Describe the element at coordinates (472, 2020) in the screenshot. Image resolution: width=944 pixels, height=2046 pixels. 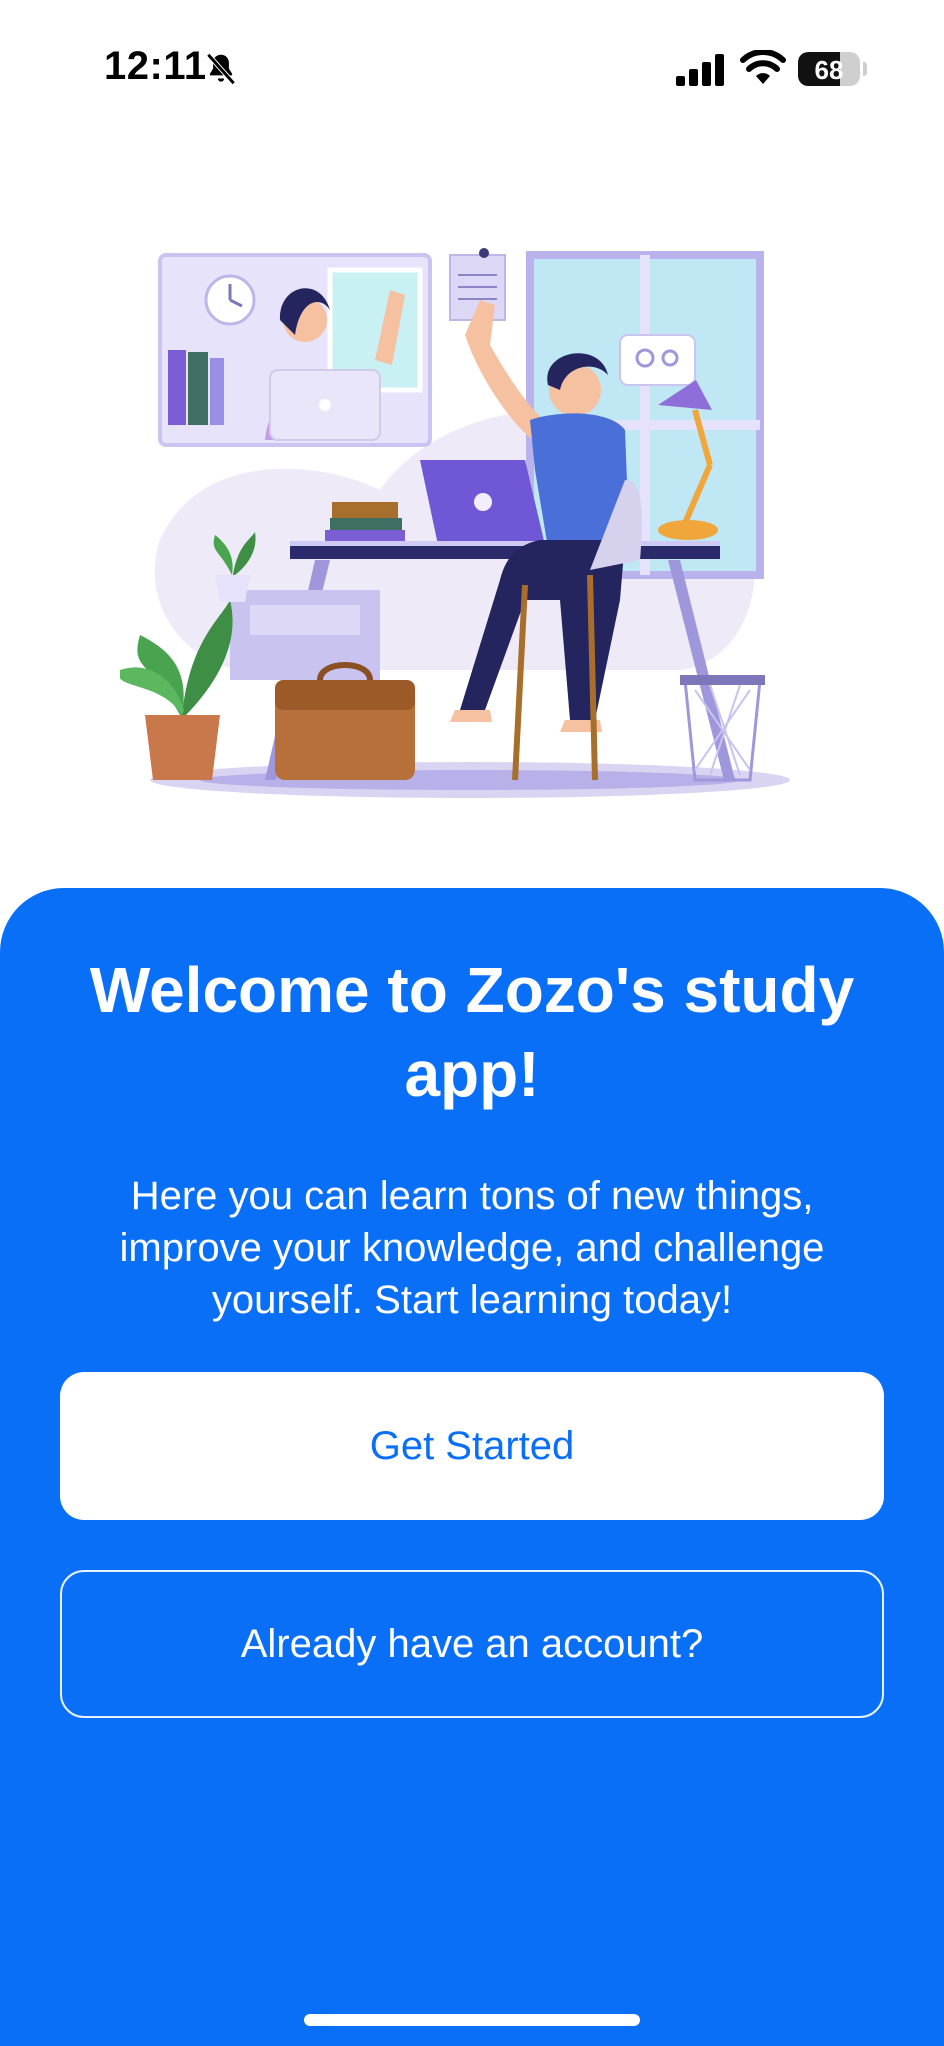
I see `home-indicator` at that location.